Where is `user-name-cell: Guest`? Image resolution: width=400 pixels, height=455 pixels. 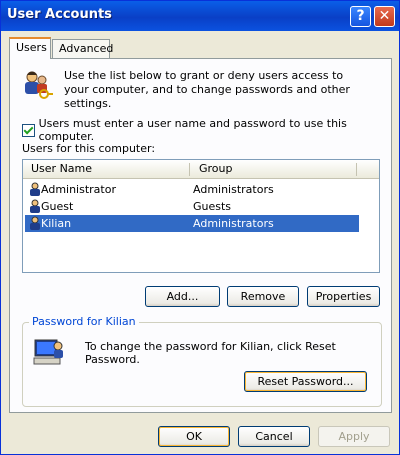
user-name-cell: Guest is located at coordinates (57, 206).